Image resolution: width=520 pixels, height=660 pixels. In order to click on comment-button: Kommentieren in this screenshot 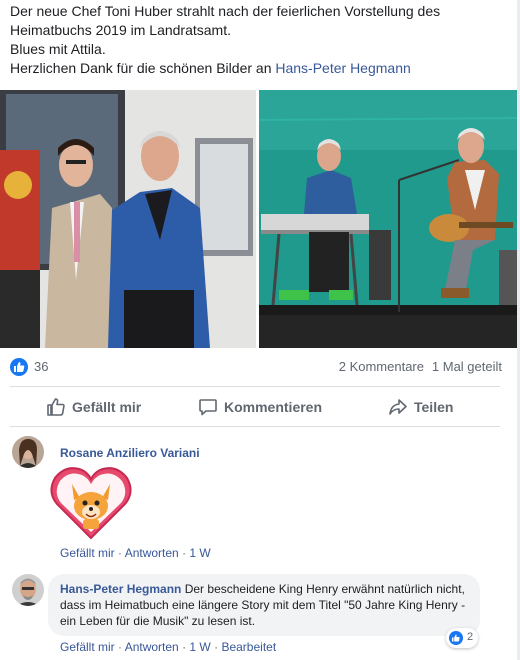, I will do `click(260, 407)`.